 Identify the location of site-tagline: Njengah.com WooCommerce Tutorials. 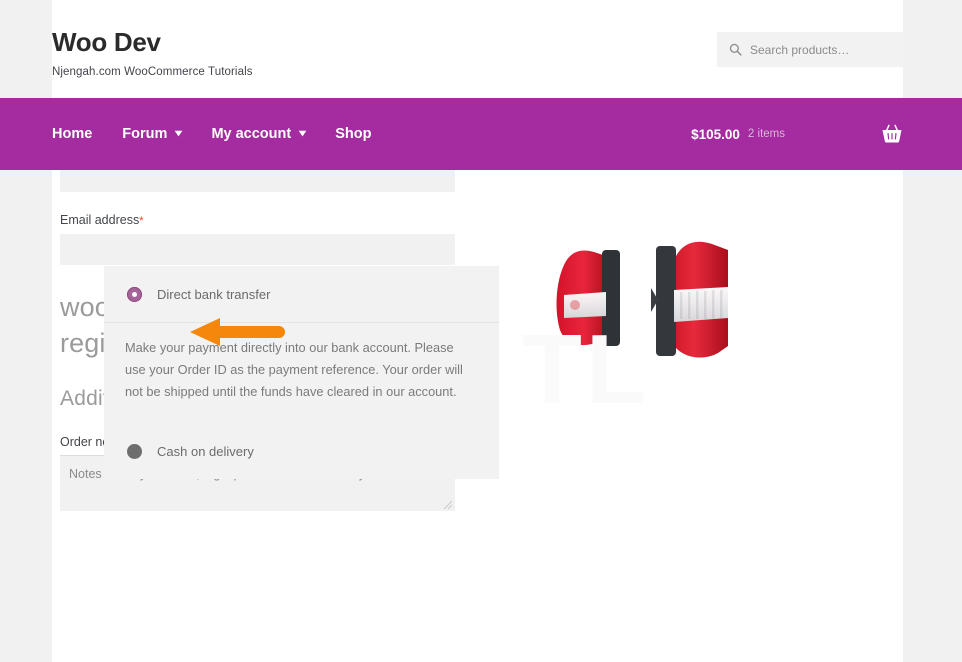
(152, 71).